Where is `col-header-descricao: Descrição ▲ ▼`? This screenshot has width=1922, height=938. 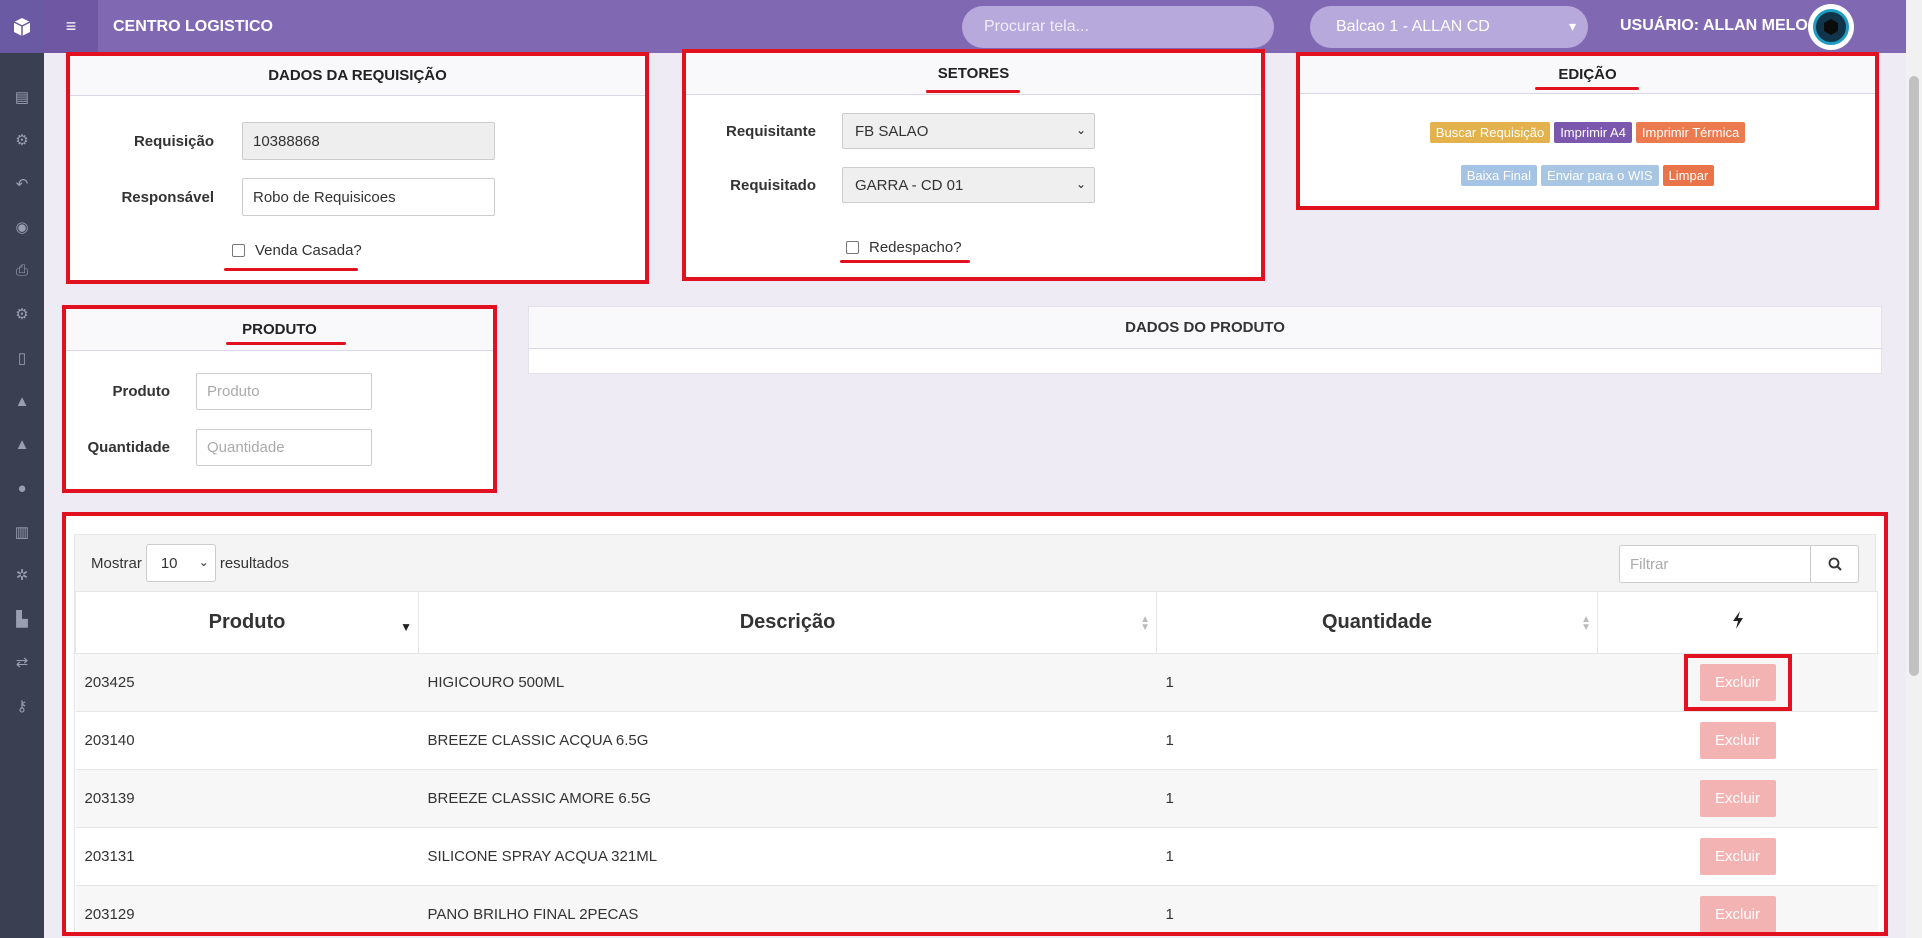
col-header-descricao: Descrição ▲ ▼ is located at coordinates (787, 622).